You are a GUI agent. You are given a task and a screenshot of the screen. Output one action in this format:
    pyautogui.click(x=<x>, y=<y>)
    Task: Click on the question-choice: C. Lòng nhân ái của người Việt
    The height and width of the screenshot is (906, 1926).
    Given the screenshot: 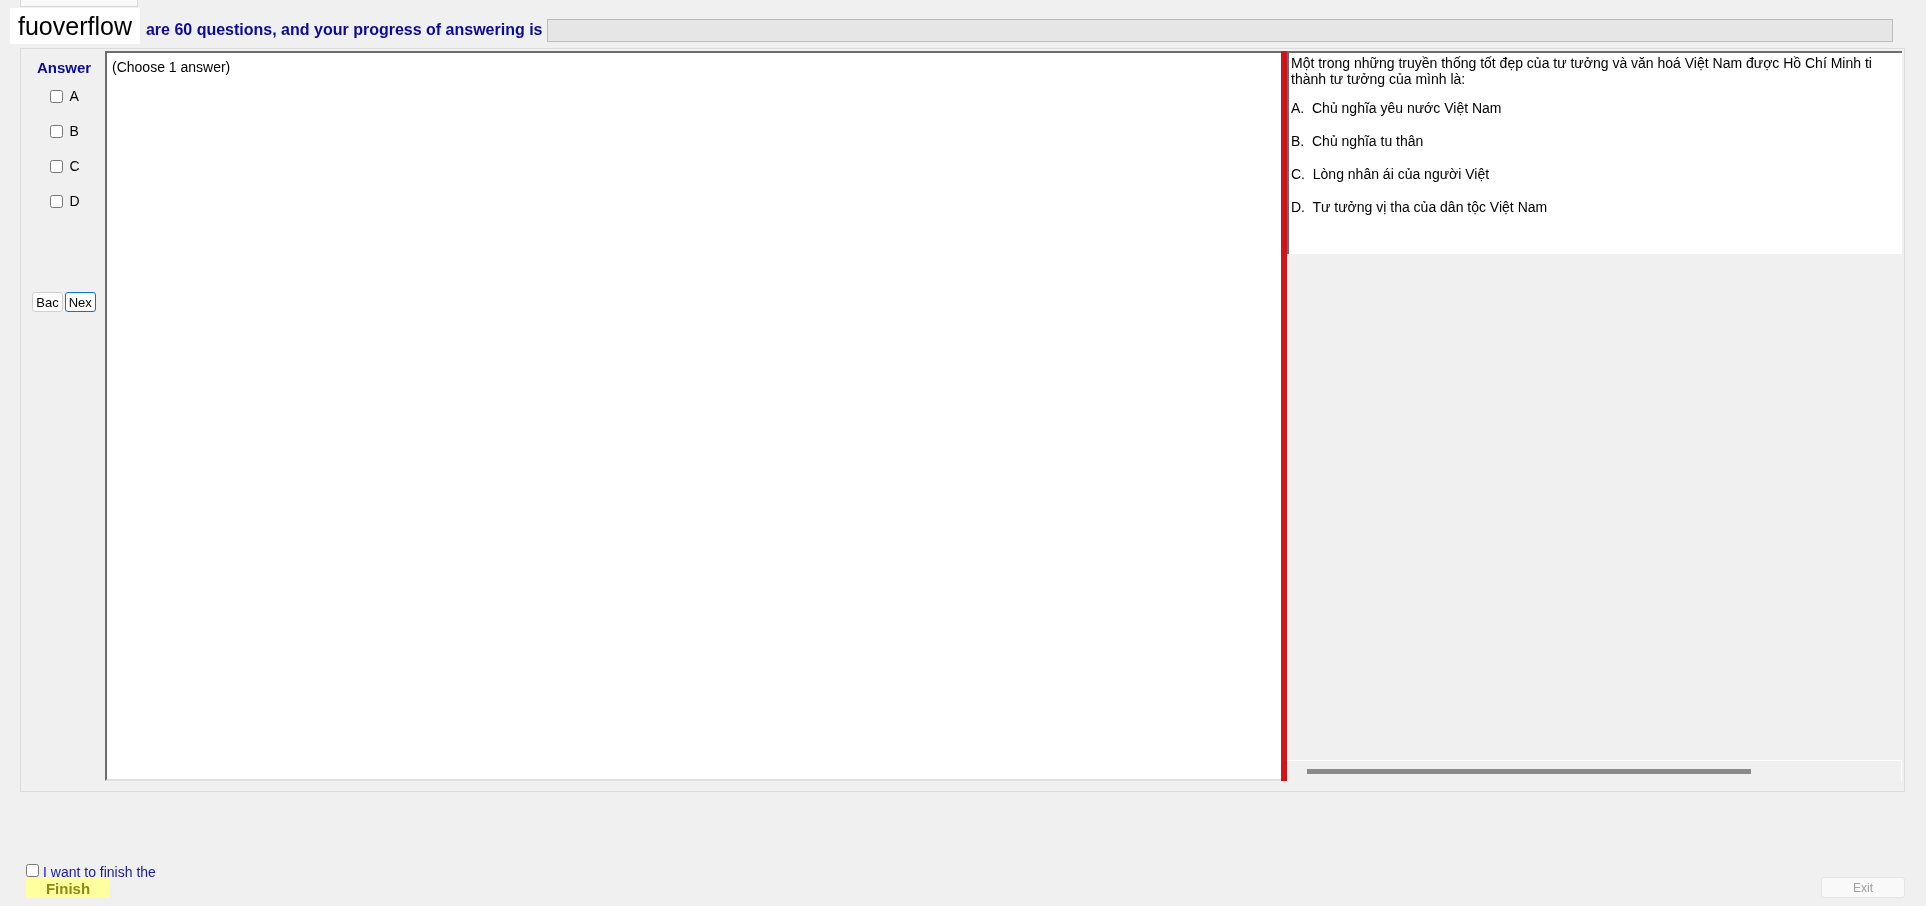 What is the action you would take?
    pyautogui.click(x=1391, y=174)
    